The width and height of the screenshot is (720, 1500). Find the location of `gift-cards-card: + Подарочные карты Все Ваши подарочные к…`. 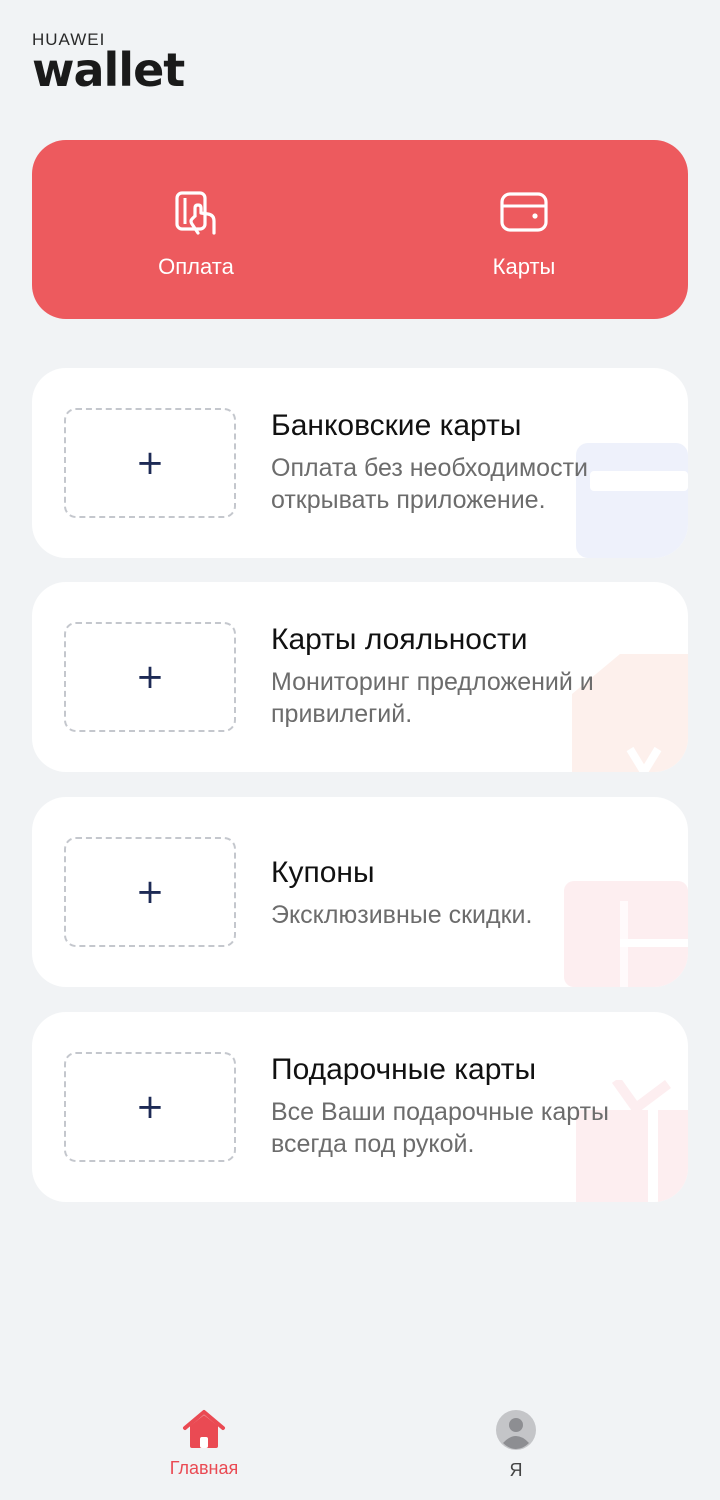

gift-cards-card: + Подарочные карты Все Ваши подарочные к… is located at coordinates (360, 1107).